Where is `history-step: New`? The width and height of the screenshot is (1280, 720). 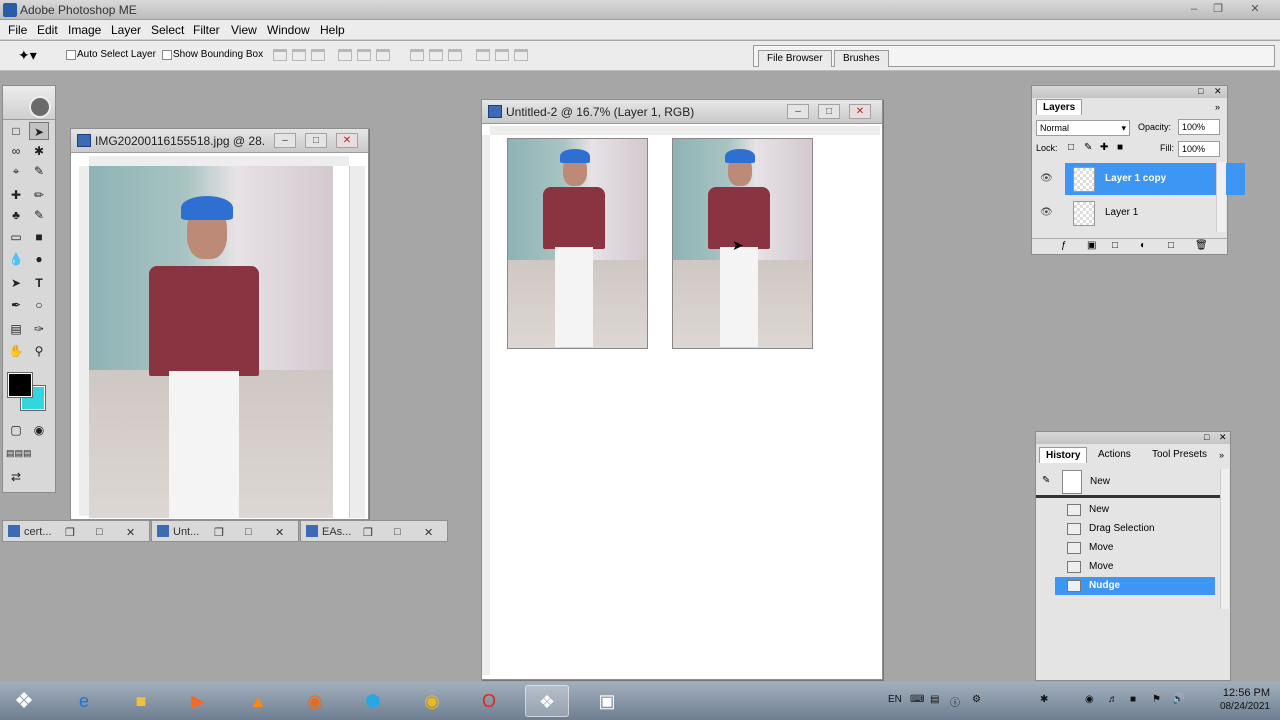 history-step: New is located at coordinates (1135, 510).